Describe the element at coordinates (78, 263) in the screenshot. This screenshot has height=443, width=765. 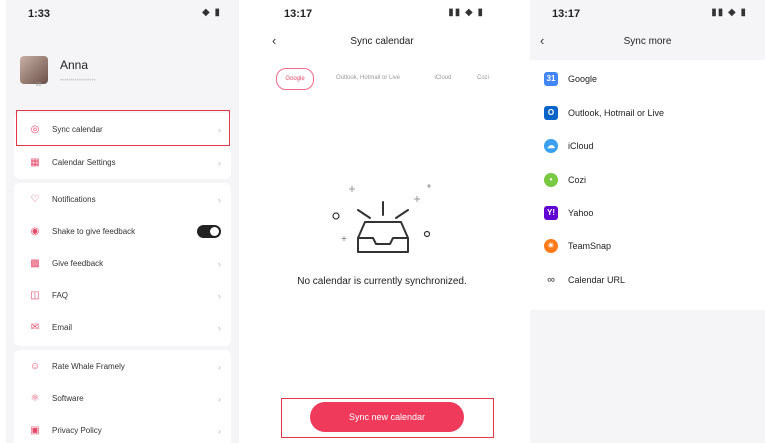
I see `give-feedback-label: Give feedback` at that location.